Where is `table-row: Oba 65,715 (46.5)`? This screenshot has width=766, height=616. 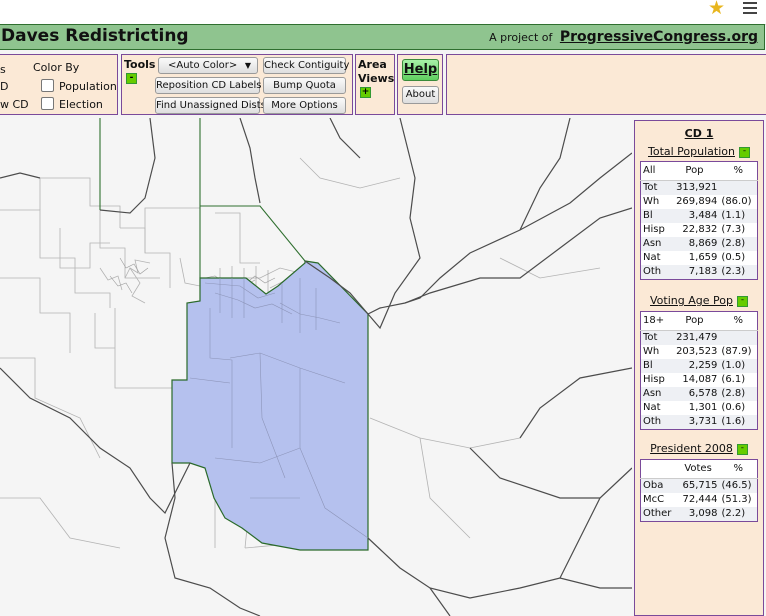
table-row: Oba 65,715 (46.5) is located at coordinates (699, 485).